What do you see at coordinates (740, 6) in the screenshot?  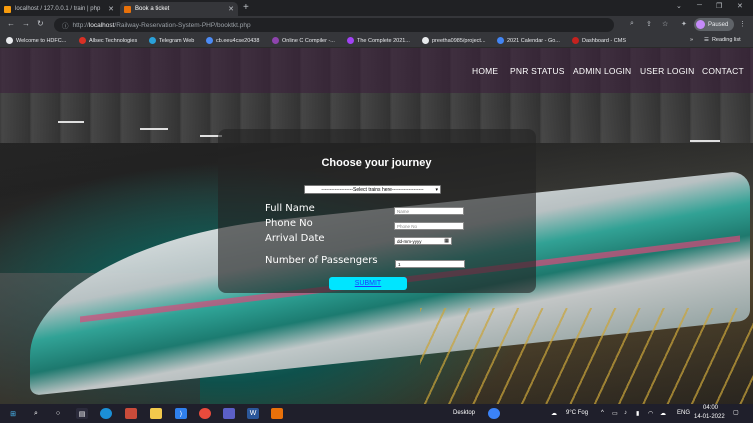 I see `close-window-icon: ✕` at bounding box center [740, 6].